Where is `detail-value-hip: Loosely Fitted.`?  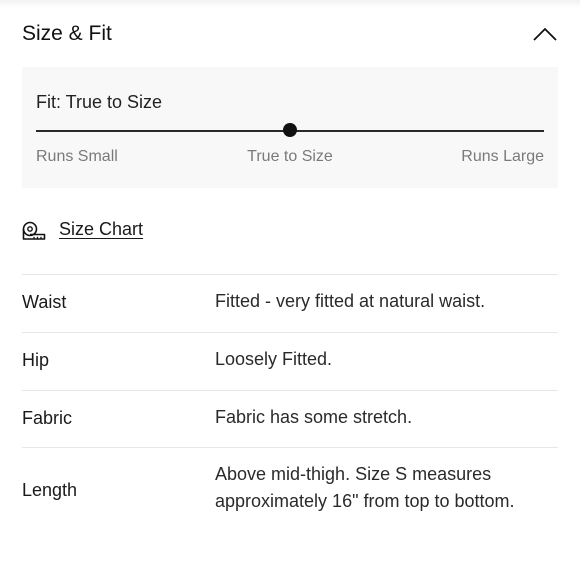
detail-value-hip: Loosely Fitted. is located at coordinates (274, 359).